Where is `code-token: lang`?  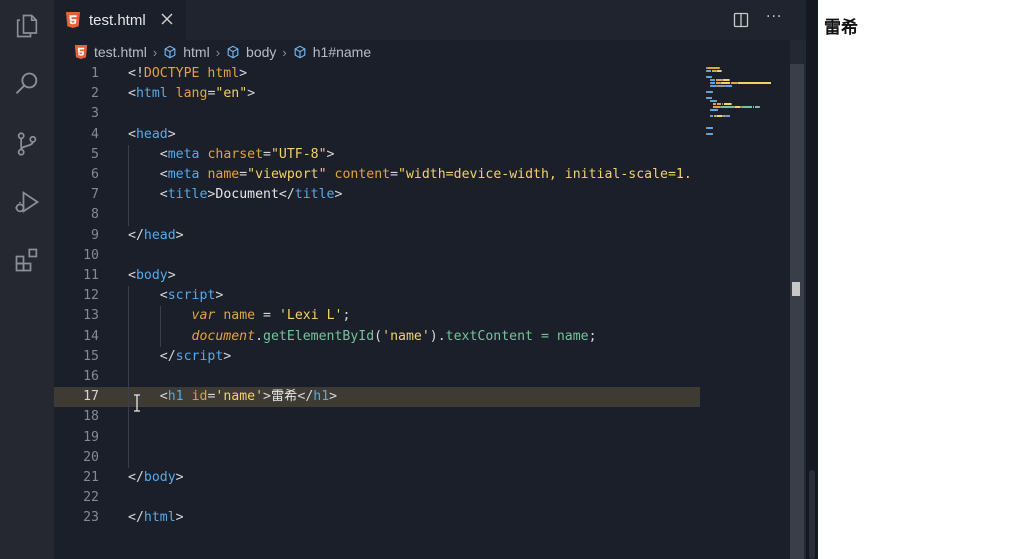 code-token: lang is located at coordinates (191, 94).